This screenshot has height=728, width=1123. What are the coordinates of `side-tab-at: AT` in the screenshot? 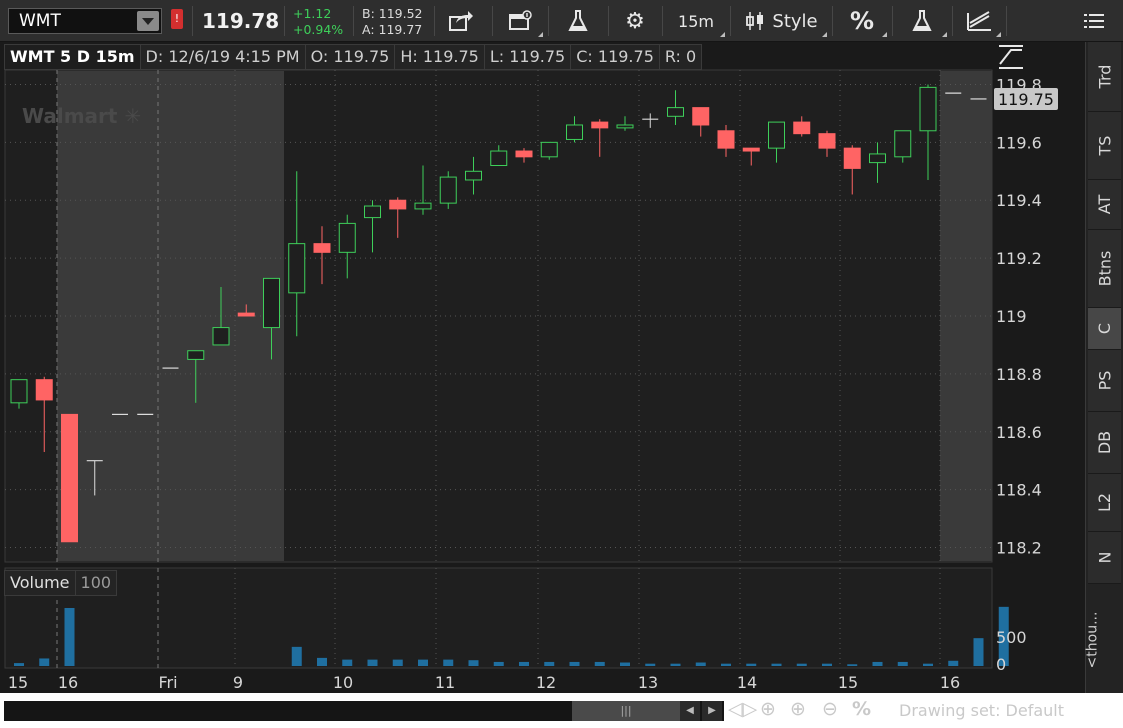 It's located at (1104, 205).